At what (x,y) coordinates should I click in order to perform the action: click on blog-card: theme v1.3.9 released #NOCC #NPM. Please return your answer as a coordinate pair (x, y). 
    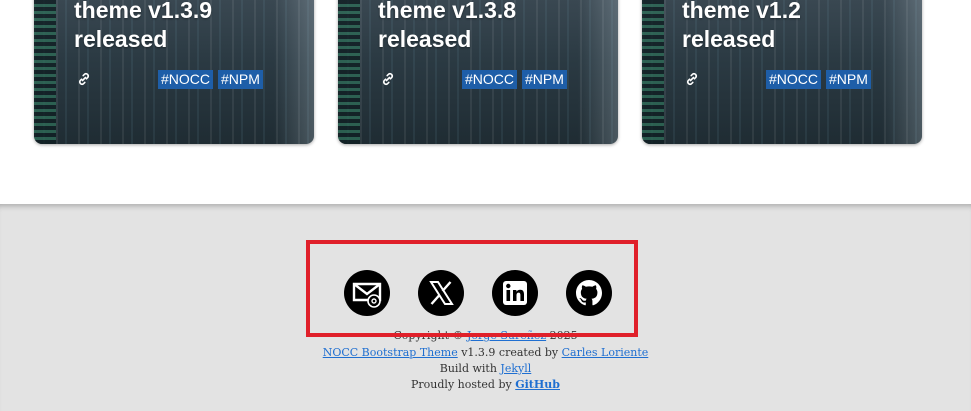
    Looking at the image, I should click on (174, 72).